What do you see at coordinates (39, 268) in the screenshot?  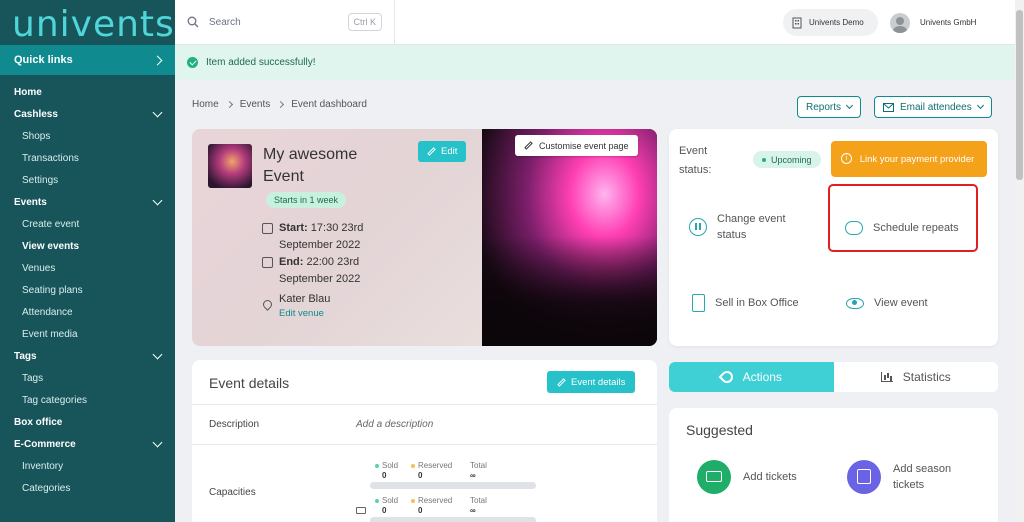 I see `sidebar-item-label: Venues` at bounding box center [39, 268].